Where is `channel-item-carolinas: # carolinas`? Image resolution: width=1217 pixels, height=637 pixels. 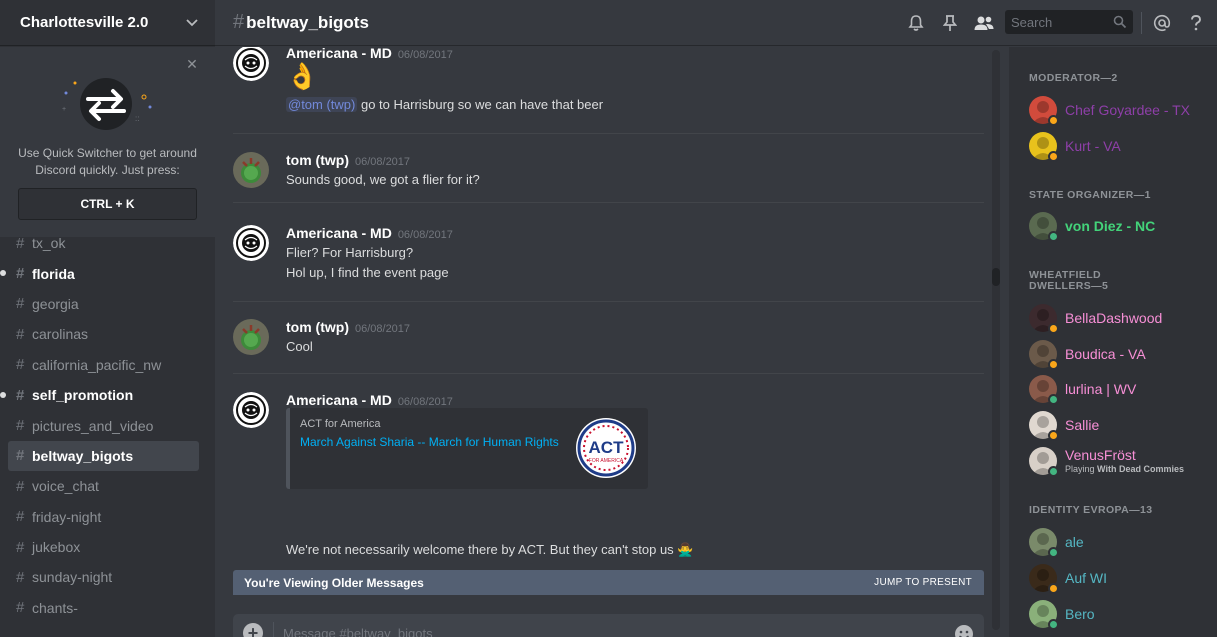
channel-item-carolinas: # carolinas is located at coordinates (103, 334).